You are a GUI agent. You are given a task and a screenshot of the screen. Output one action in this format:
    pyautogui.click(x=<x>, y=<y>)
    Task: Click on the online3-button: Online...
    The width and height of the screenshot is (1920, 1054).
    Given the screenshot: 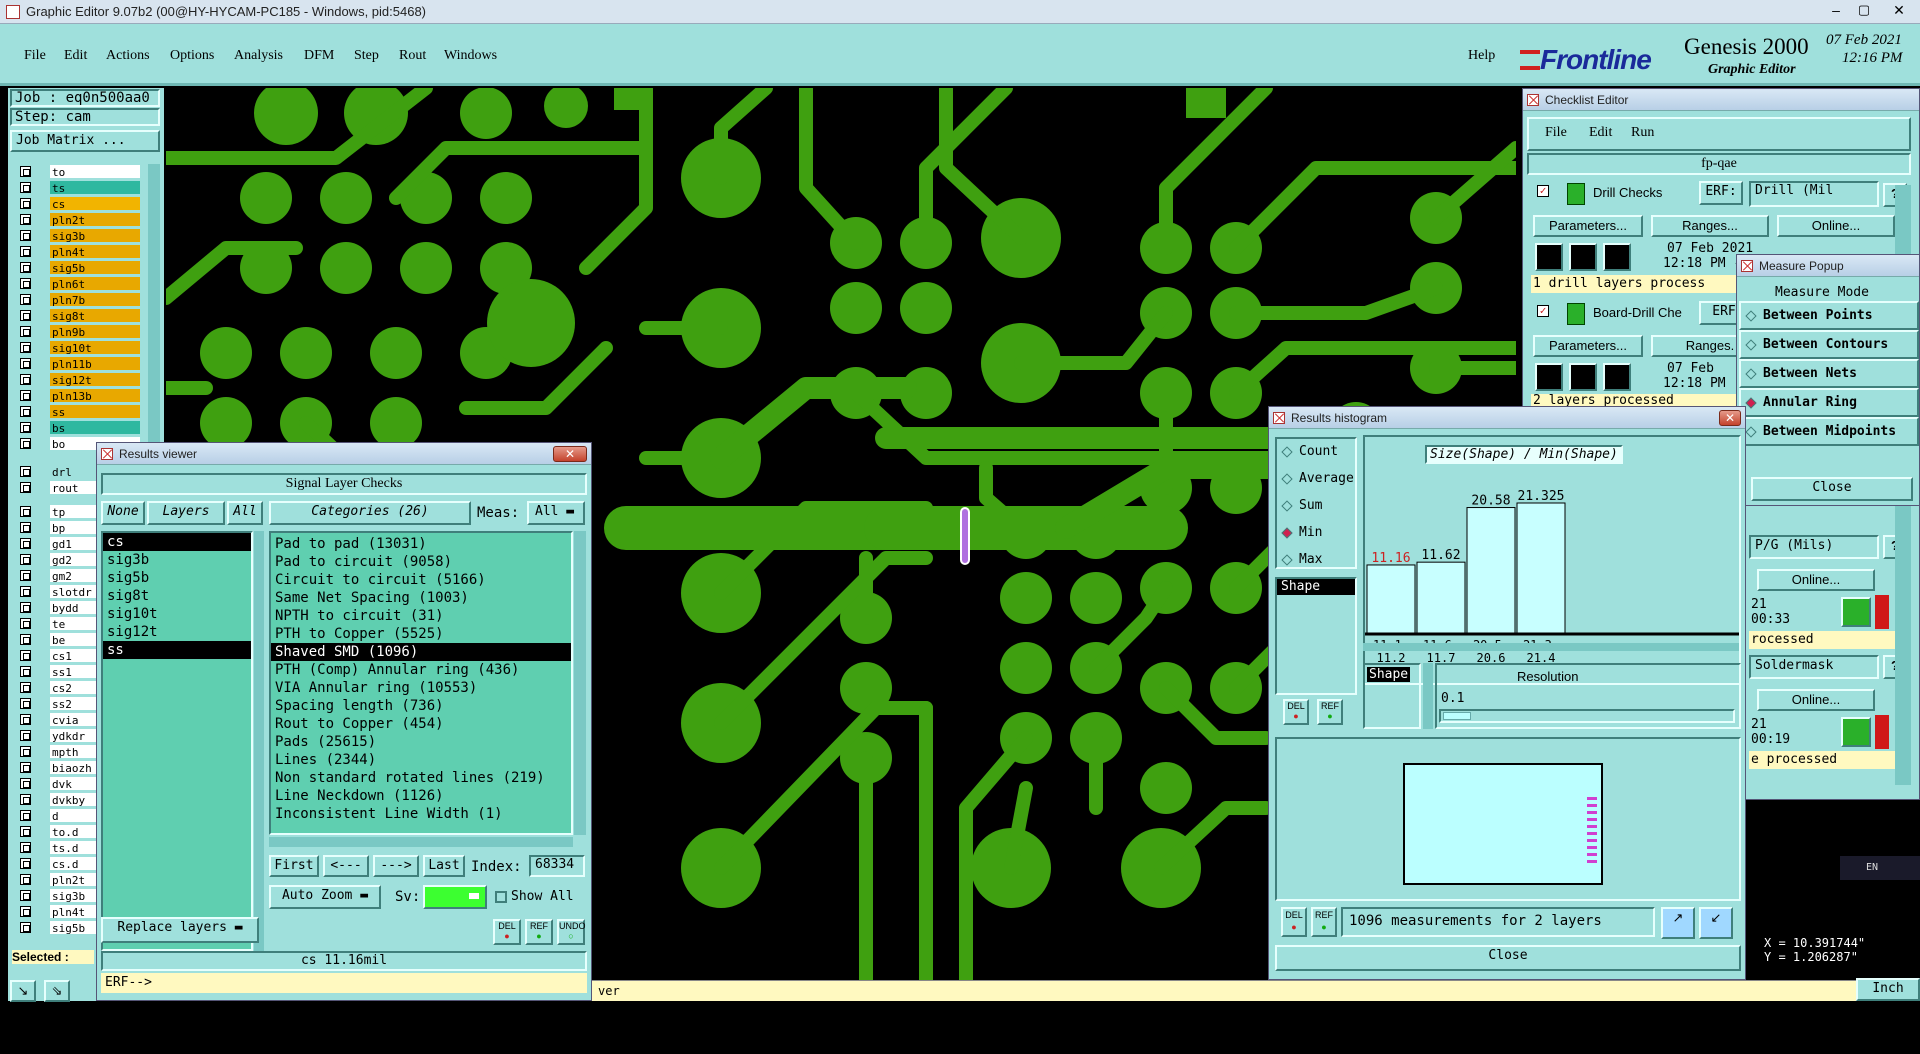 What is the action you would take?
    pyautogui.click(x=1816, y=700)
    